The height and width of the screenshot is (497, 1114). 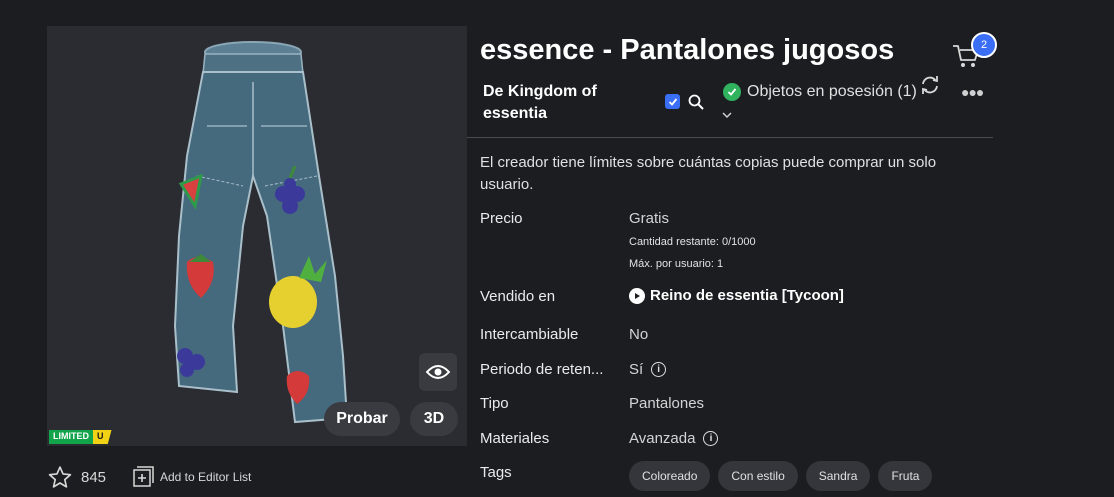 I want to click on type-label: Tipo, so click(x=494, y=403).